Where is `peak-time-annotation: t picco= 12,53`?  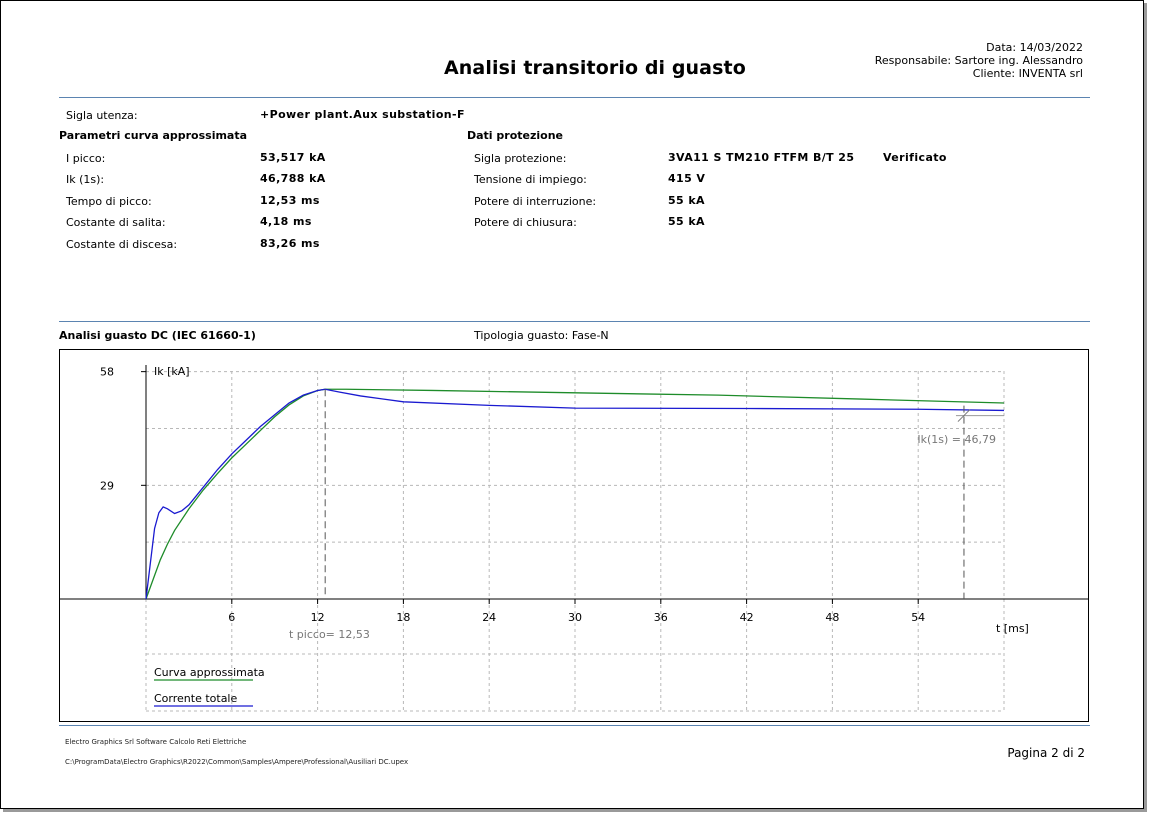
peak-time-annotation: t picco= 12,53 is located at coordinates (329, 634).